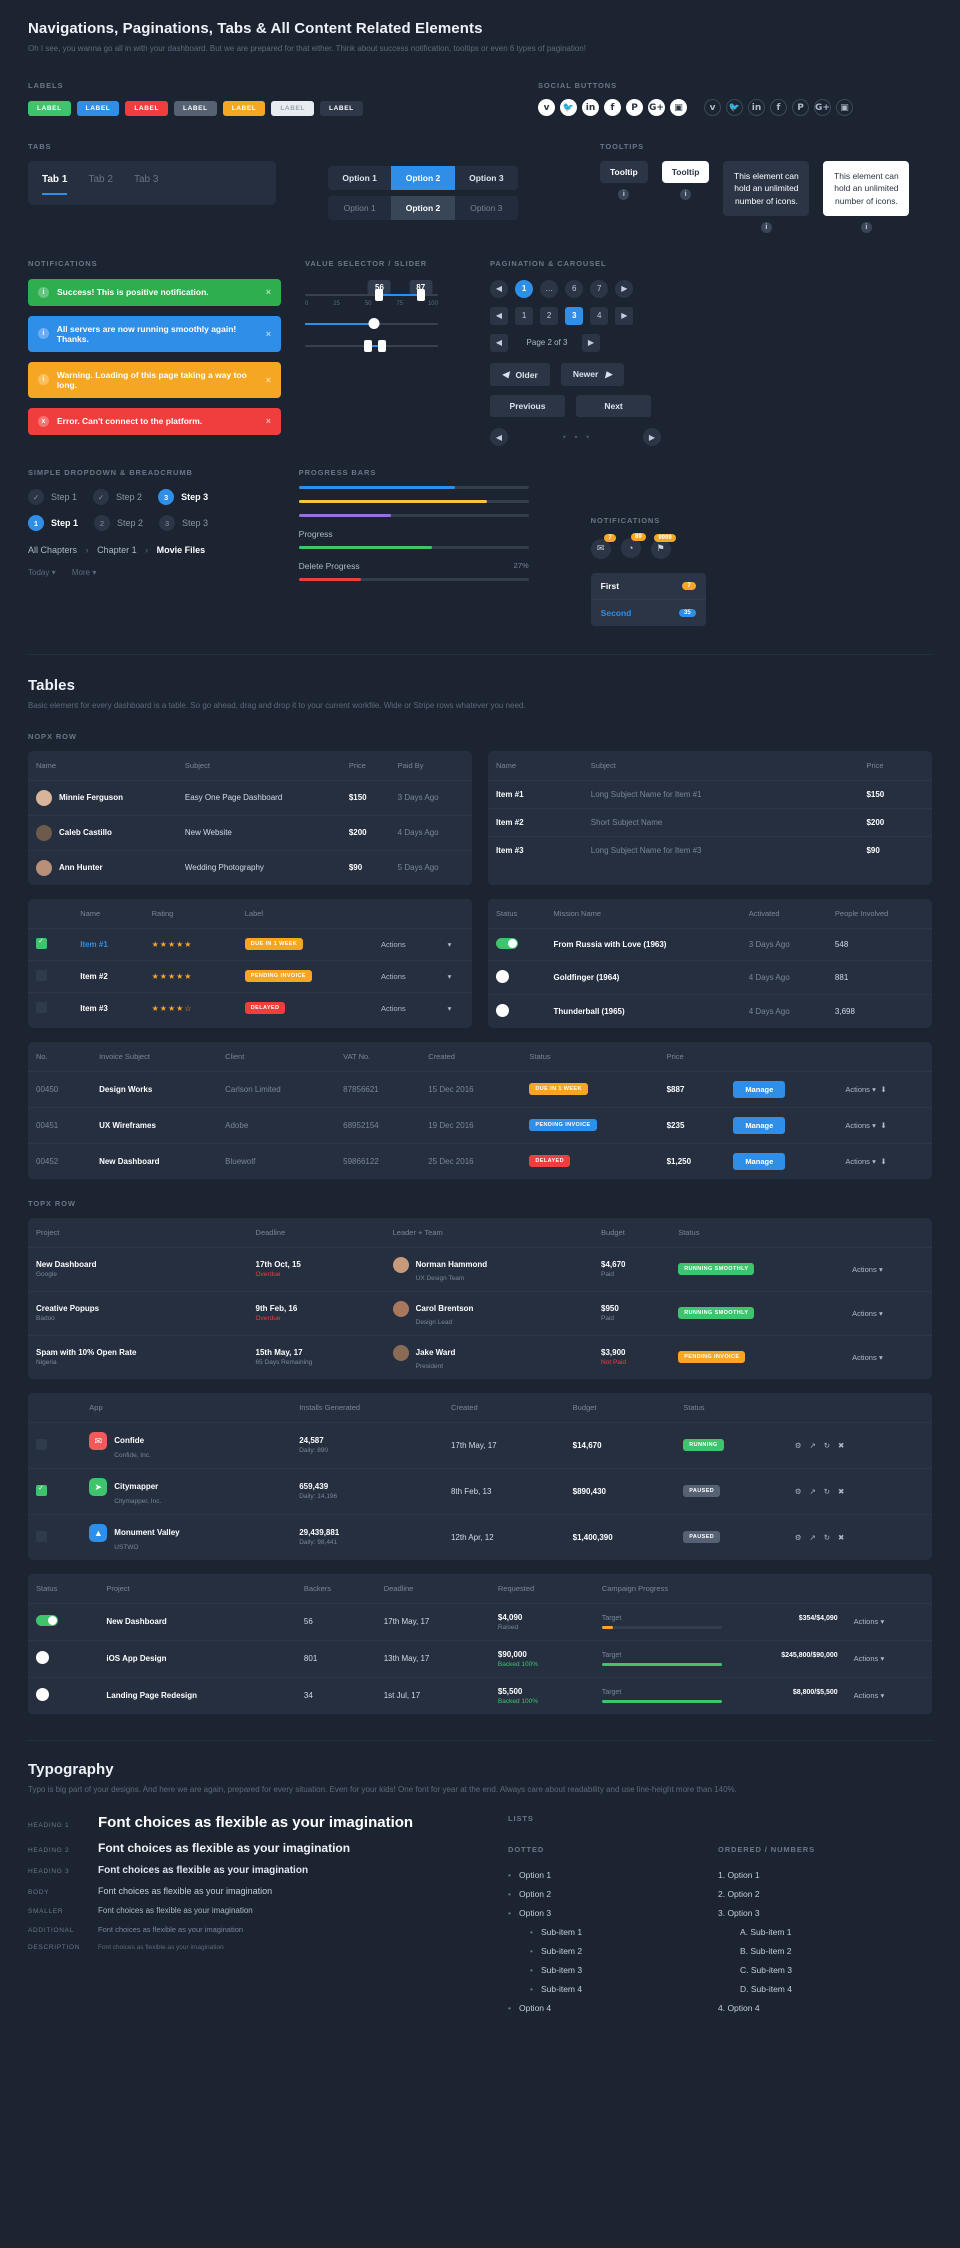 The width and height of the screenshot is (960, 2248). Describe the element at coordinates (129, 497) in the screenshot. I see `step-label-2: Step 2` at that location.